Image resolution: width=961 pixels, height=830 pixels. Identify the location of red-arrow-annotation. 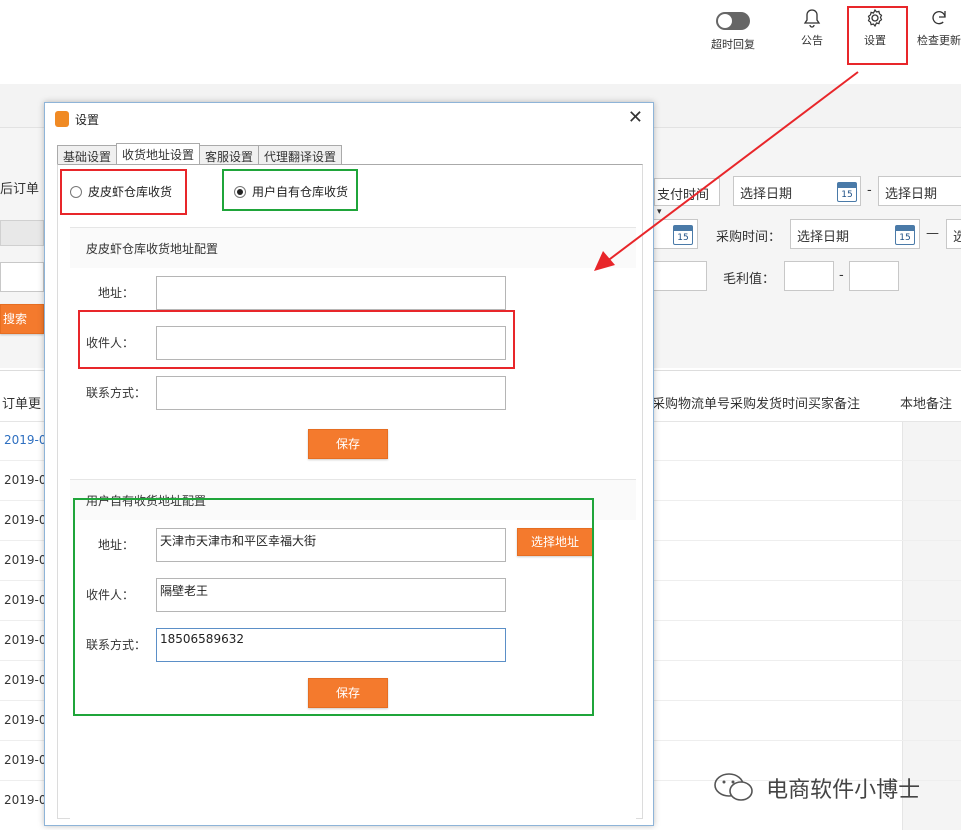
(726, 171).